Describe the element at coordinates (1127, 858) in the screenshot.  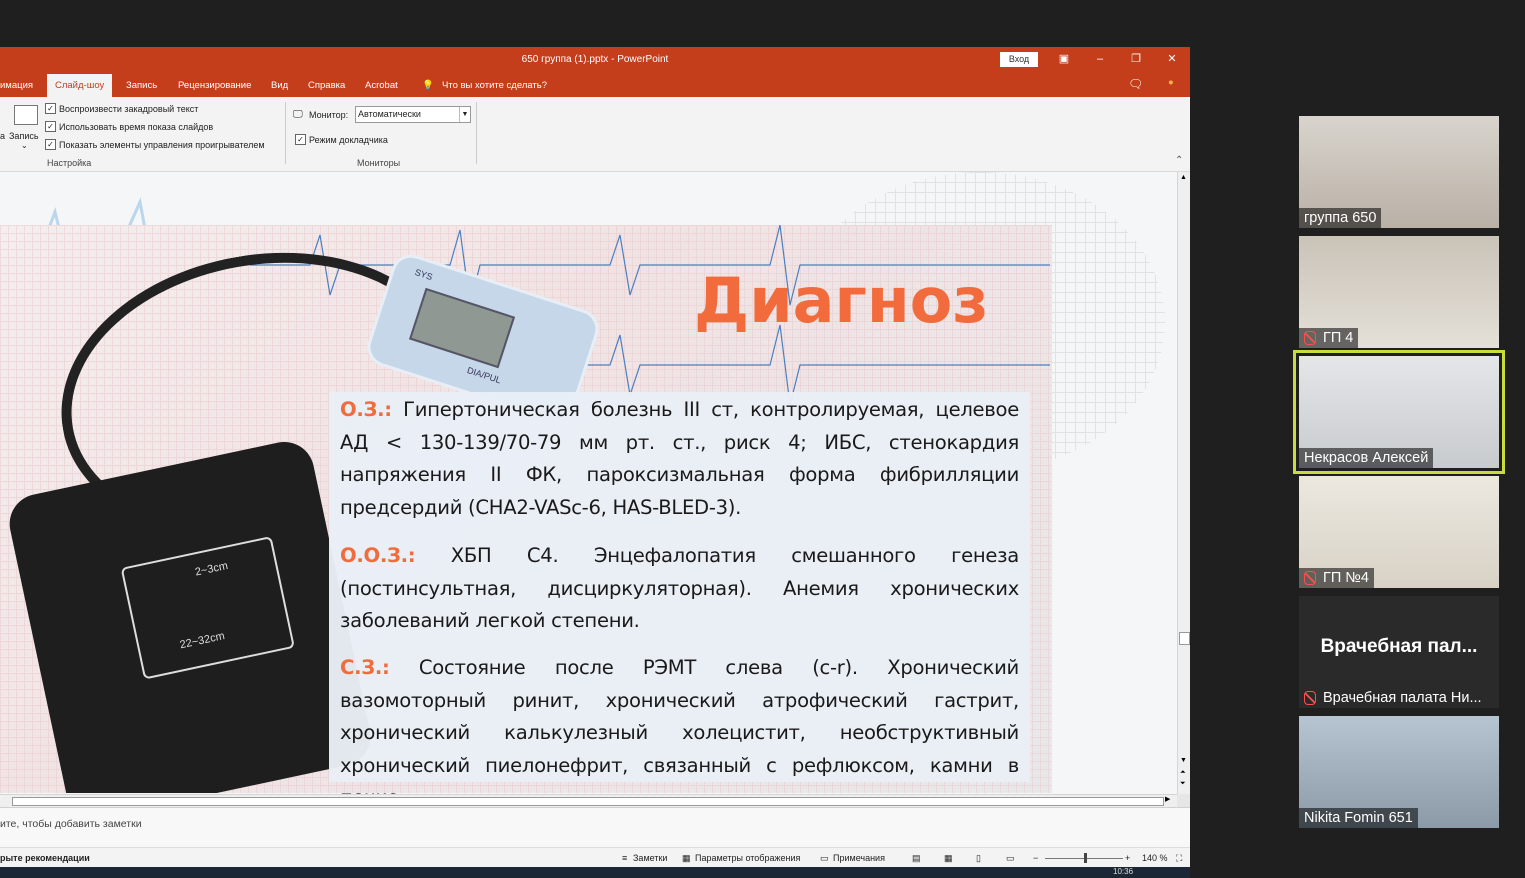
I see `zoom-in-icon: +` at that location.